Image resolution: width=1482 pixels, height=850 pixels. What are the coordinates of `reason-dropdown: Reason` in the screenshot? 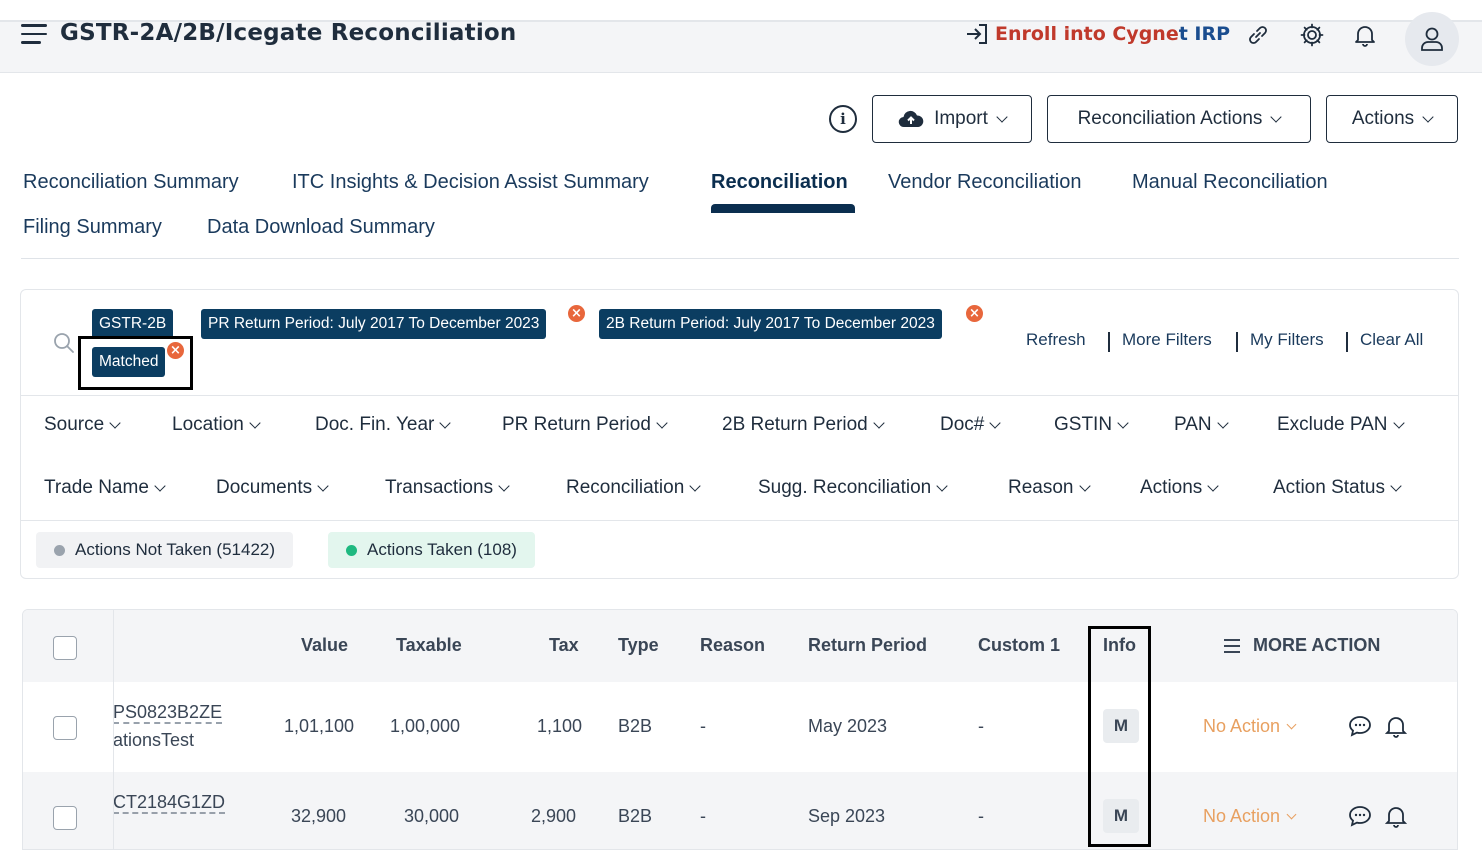 It's located at (1049, 488).